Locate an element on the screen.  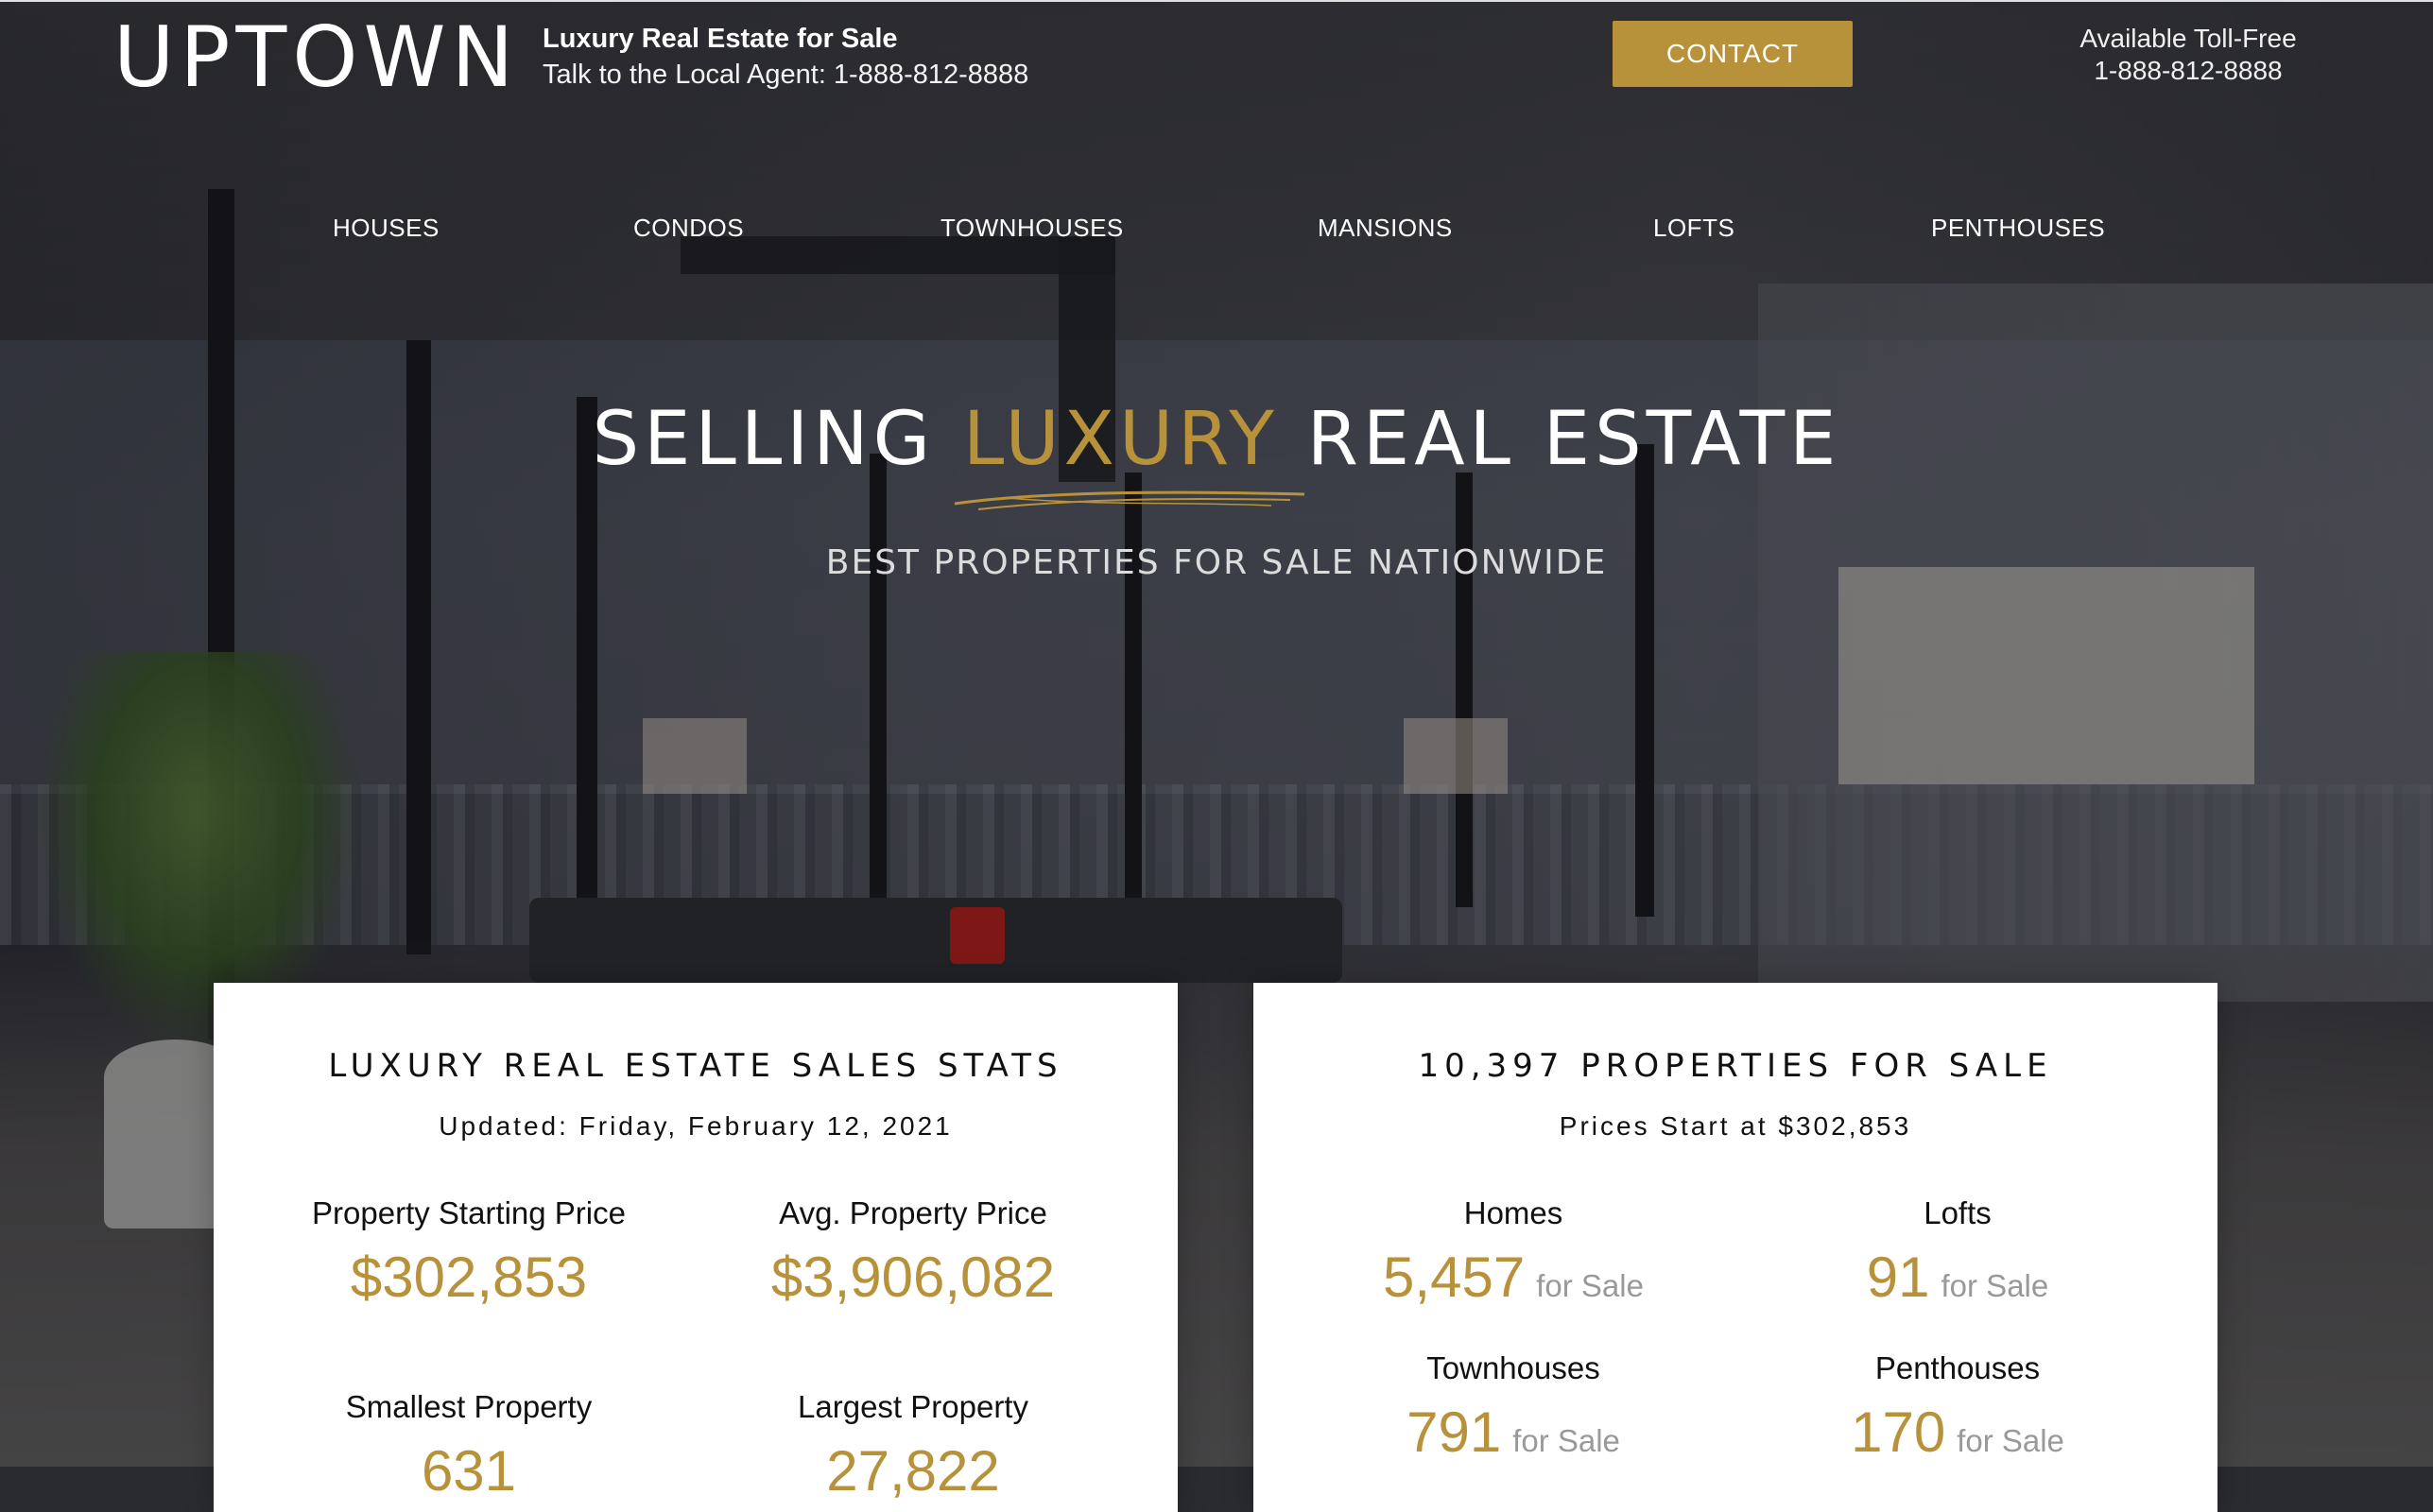
toll-free-block: Available Toll-Free 1-888-812-8888 is located at coordinates (2188, 55).